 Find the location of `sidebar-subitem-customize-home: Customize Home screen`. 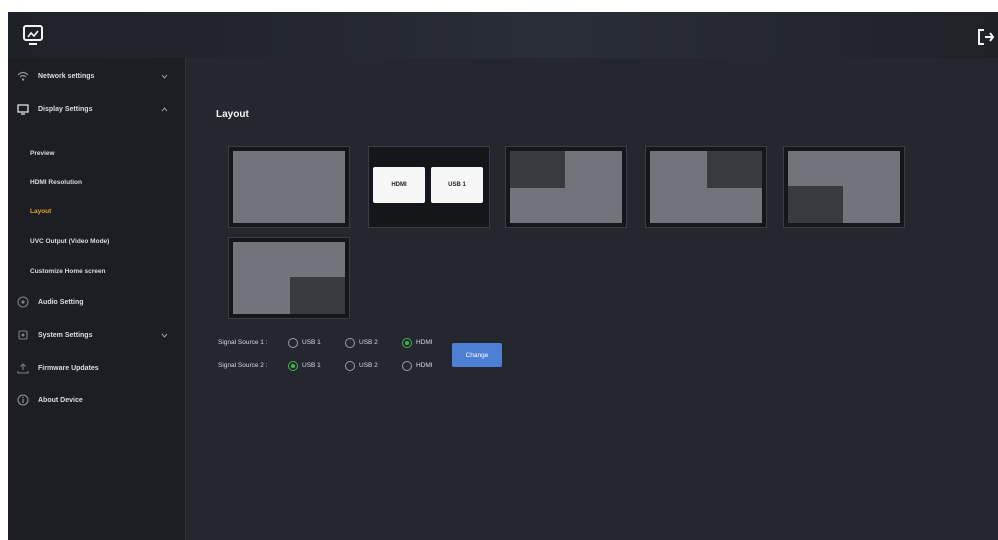

sidebar-subitem-customize-home: Customize Home screen is located at coordinates (68, 271).